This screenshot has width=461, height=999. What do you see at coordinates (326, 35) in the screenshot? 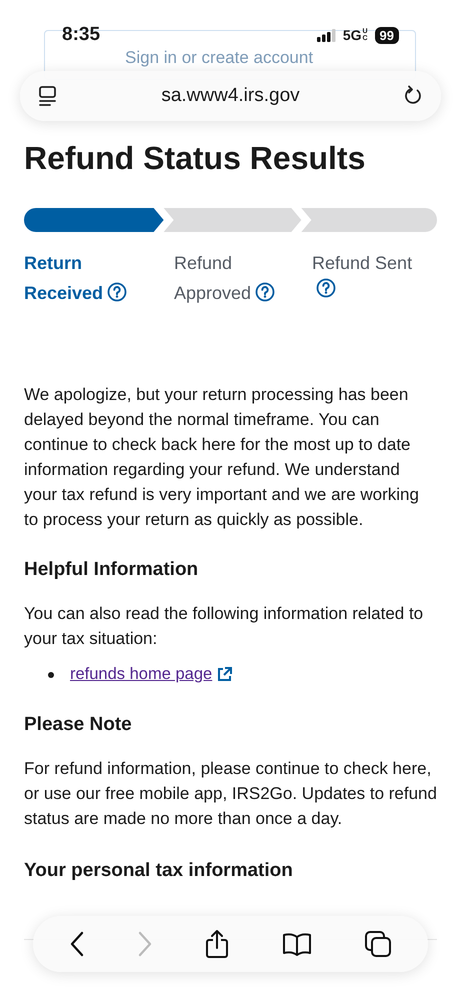
I see `signal-icon` at bounding box center [326, 35].